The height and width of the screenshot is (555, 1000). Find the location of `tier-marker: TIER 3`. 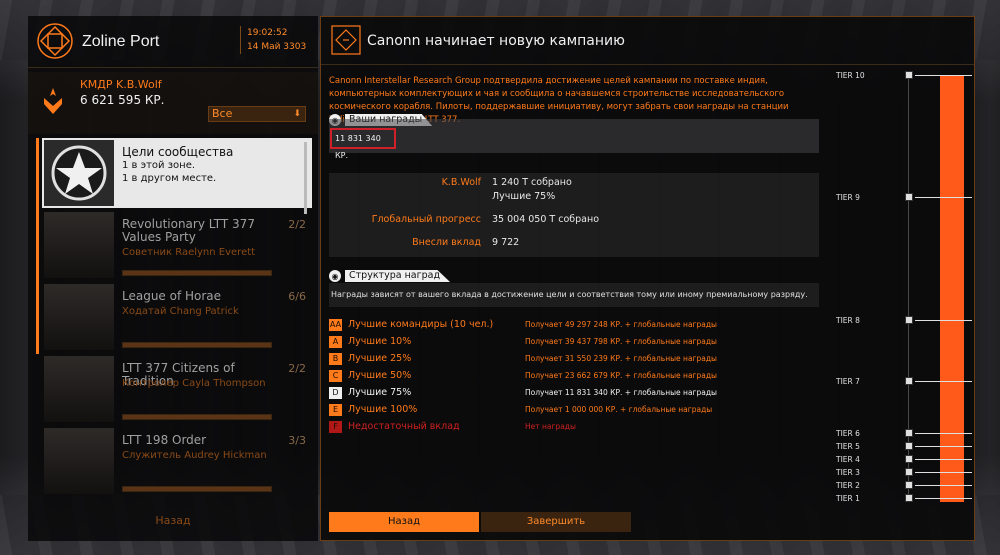

tier-marker: TIER 3 is located at coordinates (900, 473).